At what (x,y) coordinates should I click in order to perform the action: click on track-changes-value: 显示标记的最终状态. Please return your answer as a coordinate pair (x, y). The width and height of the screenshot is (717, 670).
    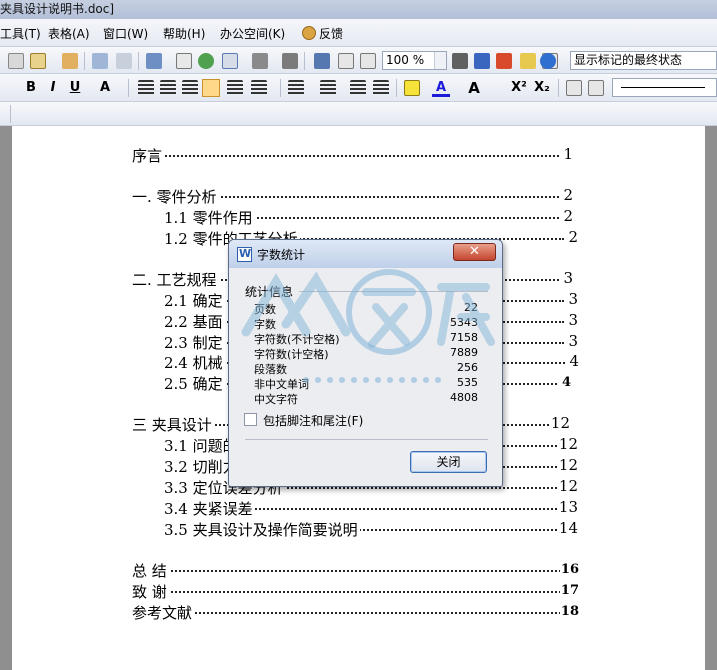
    Looking at the image, I should click on (628, 60).